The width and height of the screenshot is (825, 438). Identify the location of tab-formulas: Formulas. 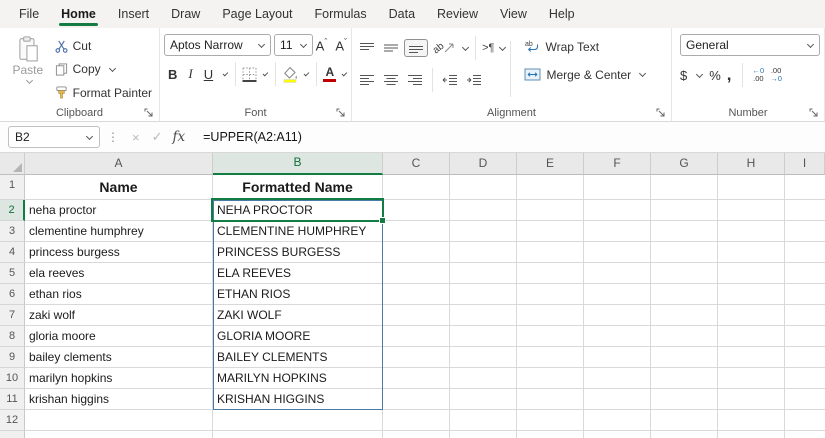
(341, 14).